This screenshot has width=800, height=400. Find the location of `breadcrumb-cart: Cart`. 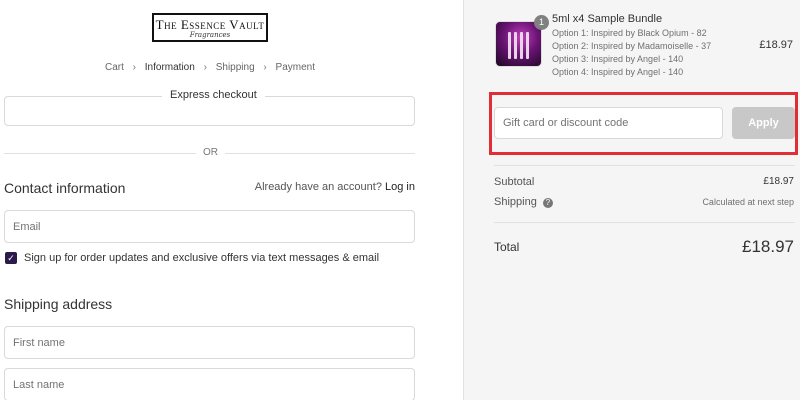

breadcrumb-cart: Cart is located at coordinates (114, 67).